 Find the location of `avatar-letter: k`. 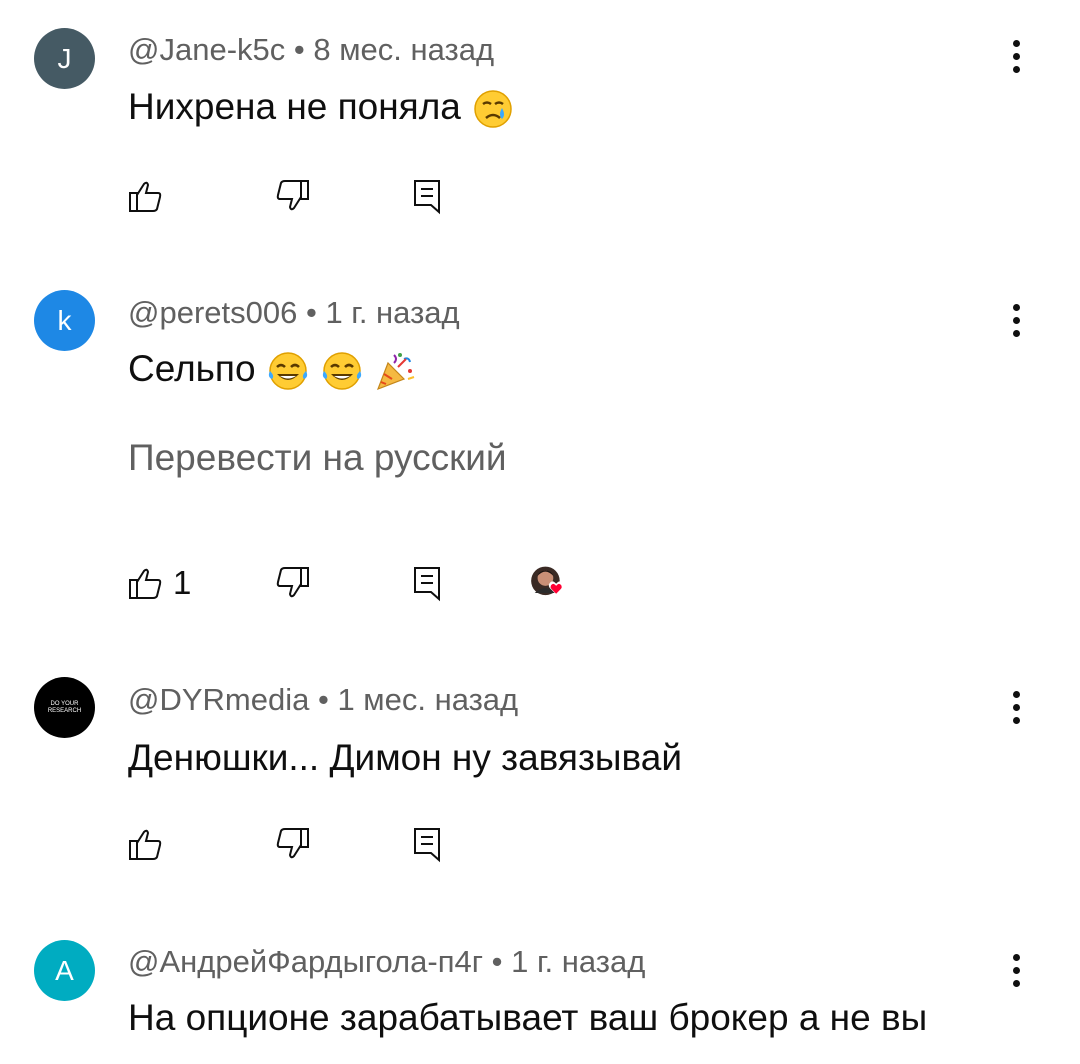

avatar-letter: k is located at coordinates (64, 320).